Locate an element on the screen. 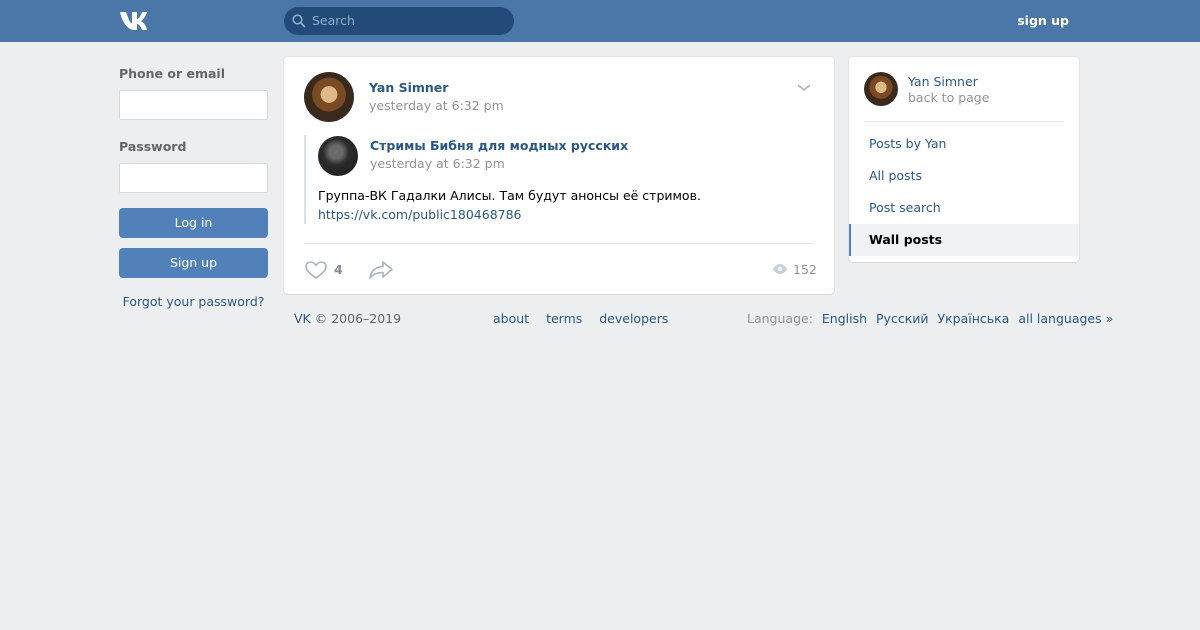  post-divider is located at coordinates (559, 243).